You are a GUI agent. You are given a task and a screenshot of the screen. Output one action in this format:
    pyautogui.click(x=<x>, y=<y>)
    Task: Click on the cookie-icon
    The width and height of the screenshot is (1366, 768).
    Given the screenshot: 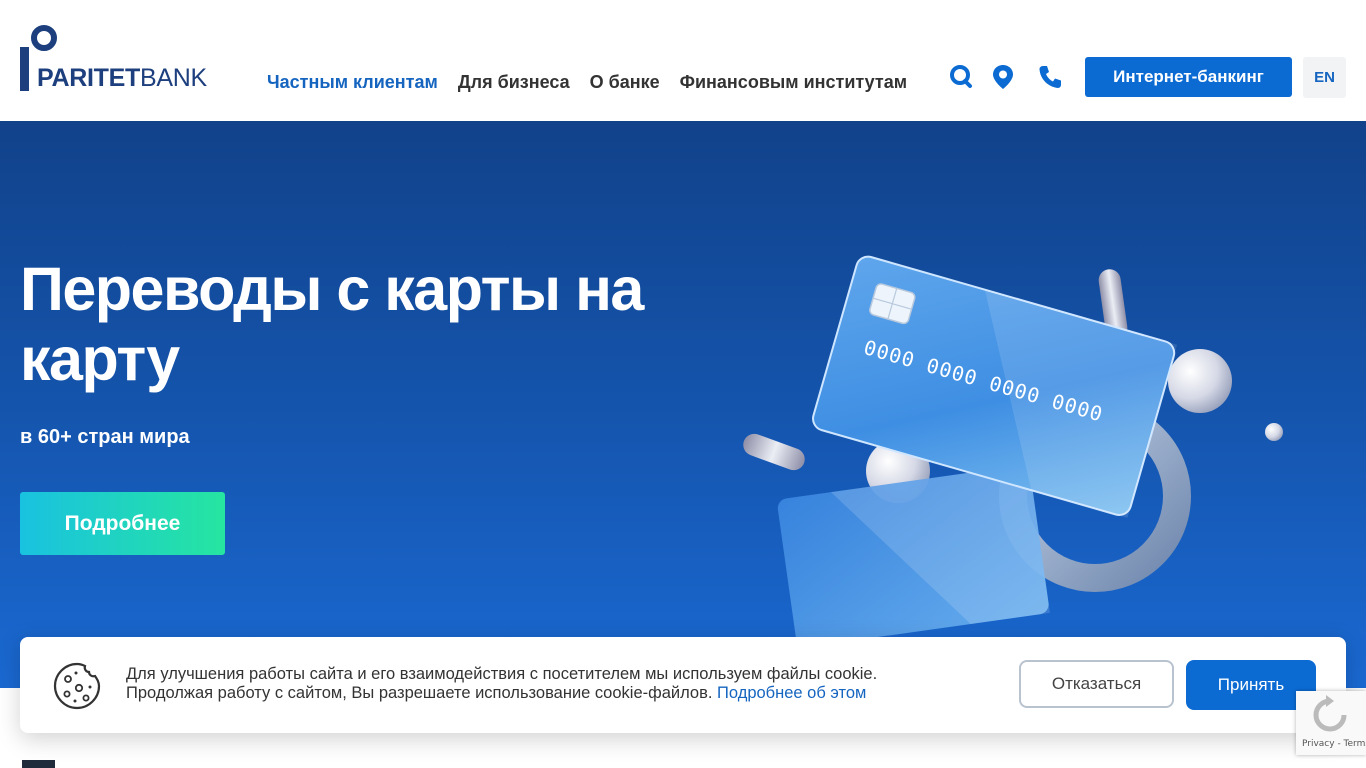 What is the action you would take?
    pyautogui.click(x=77, y=686)
    